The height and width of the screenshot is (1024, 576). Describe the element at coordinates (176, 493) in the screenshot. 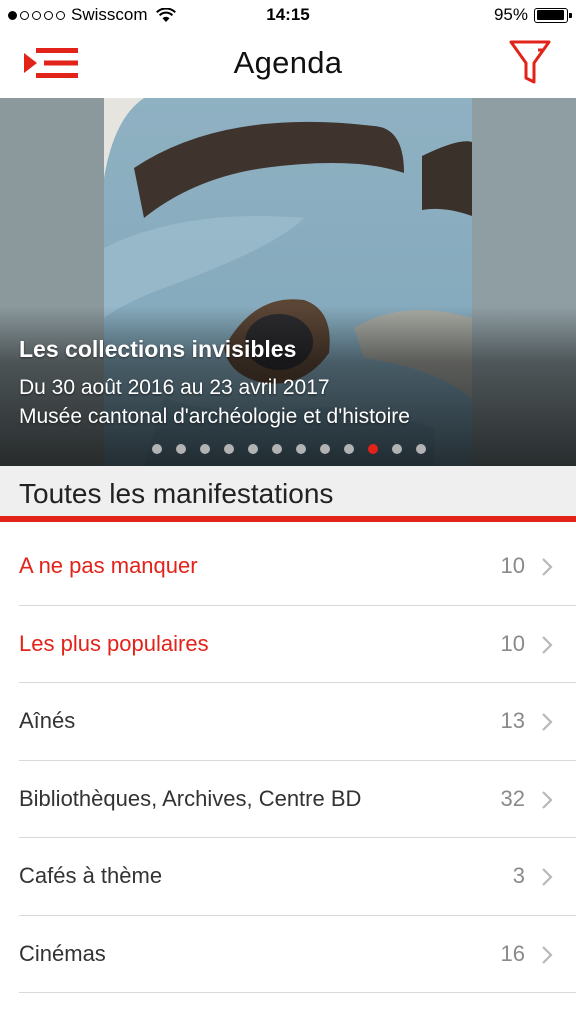

I see `section-title: Toutes les manifestations` at that location.